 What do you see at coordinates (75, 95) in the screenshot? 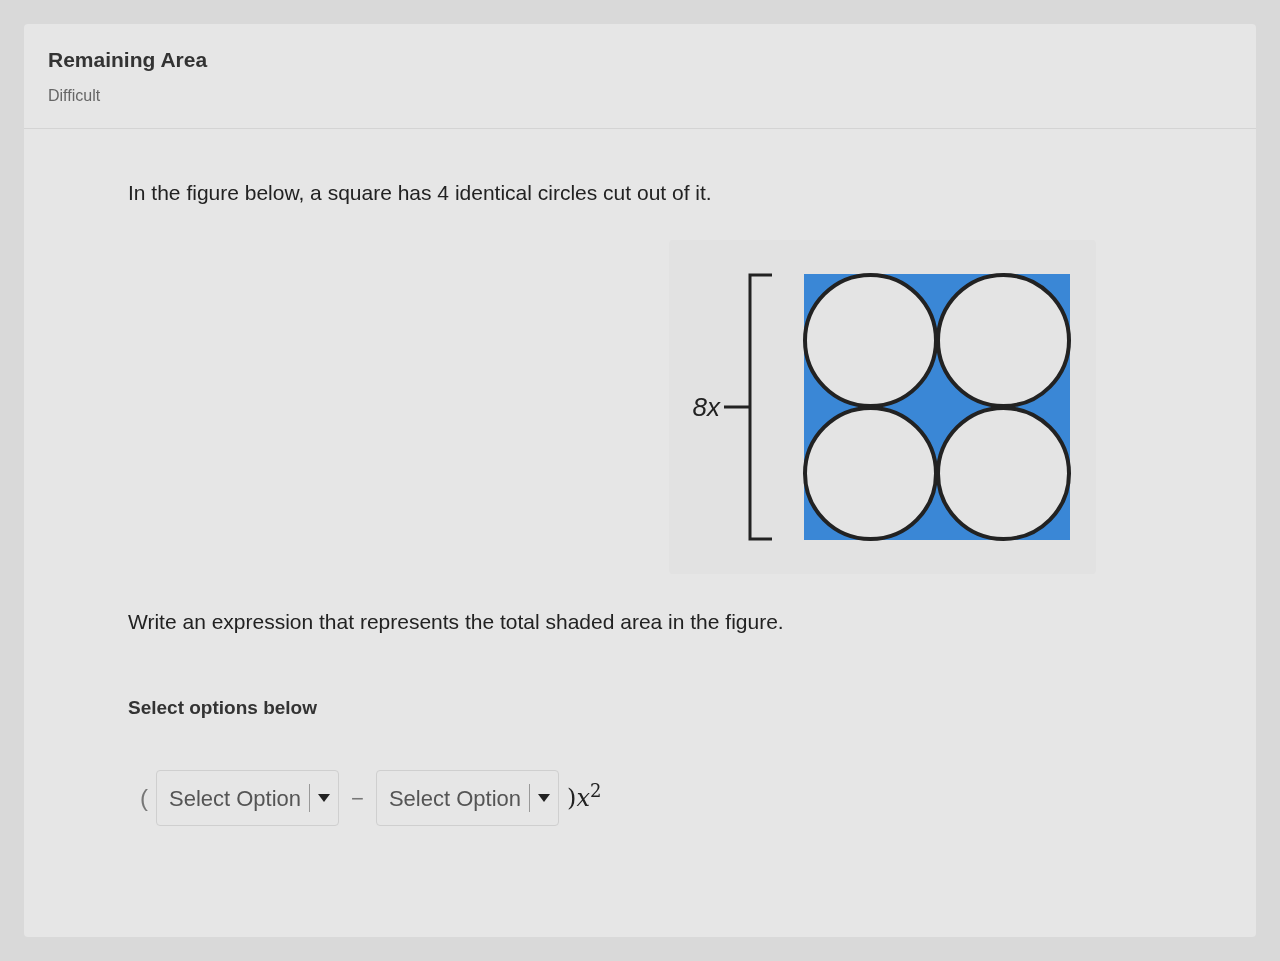
I see `difficulty-label: Difficult` at bounding box center [75, 95].